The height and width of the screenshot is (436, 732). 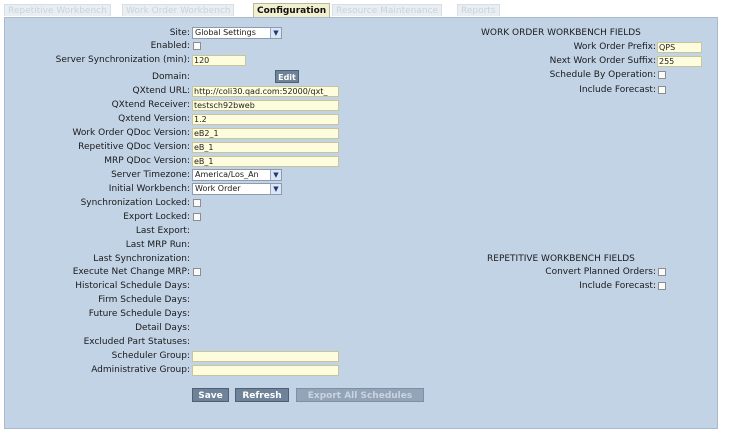 What do you see at coordinates (387, 10) in the screenshot?
I see `tab-resource-maintenance: Resource Maintenance` at bounding box center [387, 10].